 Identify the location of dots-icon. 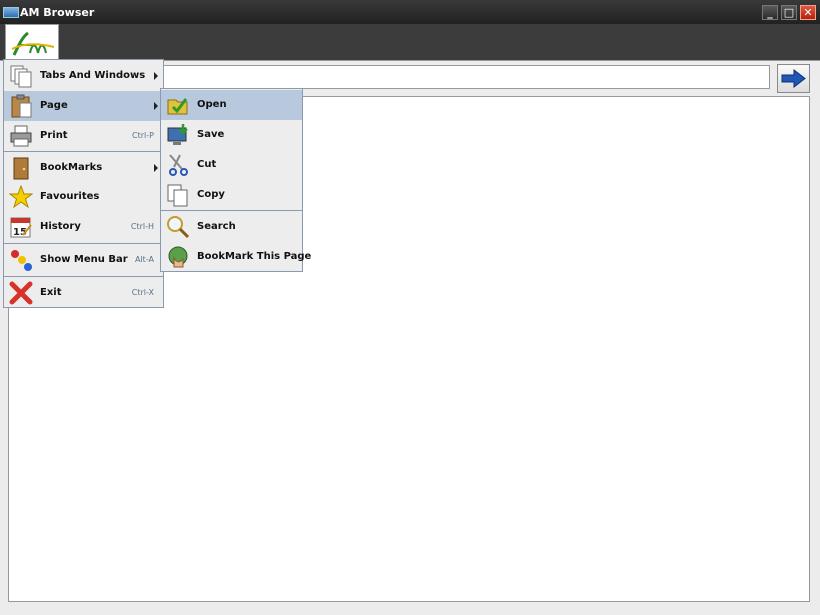
(21, 260).